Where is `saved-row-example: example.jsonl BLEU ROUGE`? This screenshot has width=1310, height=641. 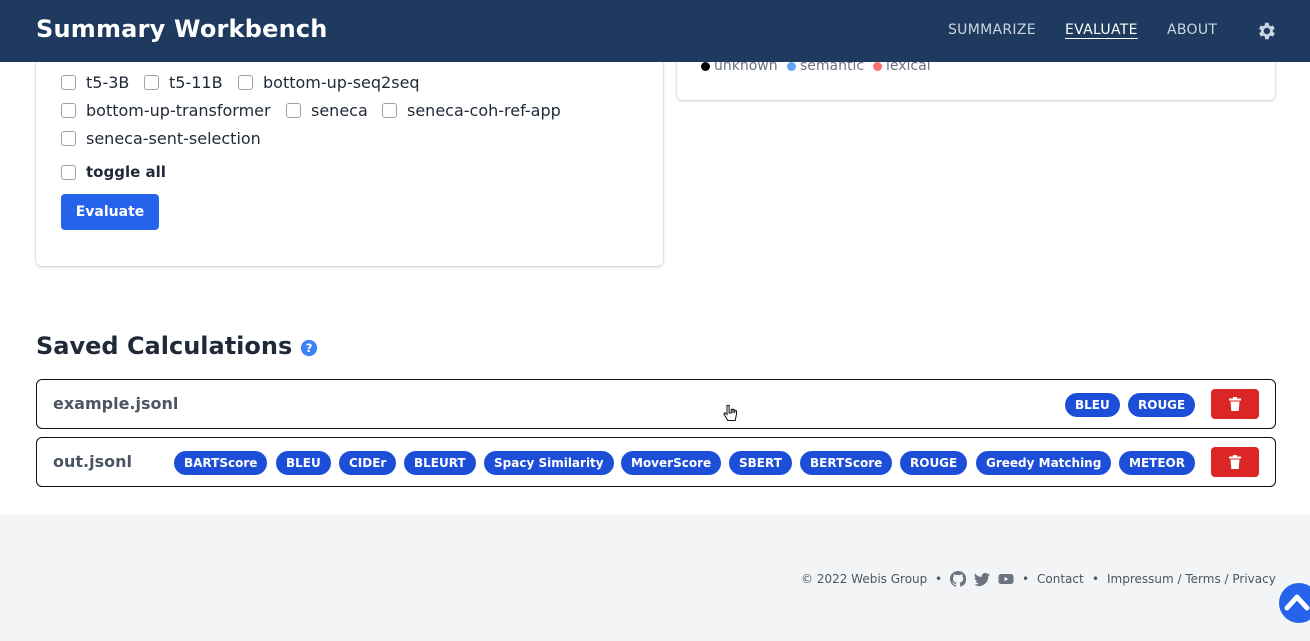
saved-row-example: example.jsonl BLEU ROUGE is located at coordinates (656, 404).